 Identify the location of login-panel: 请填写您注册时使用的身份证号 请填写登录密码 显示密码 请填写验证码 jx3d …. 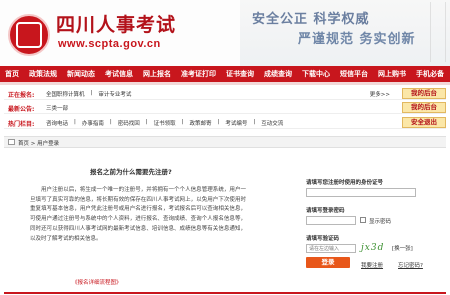
(373, 219).